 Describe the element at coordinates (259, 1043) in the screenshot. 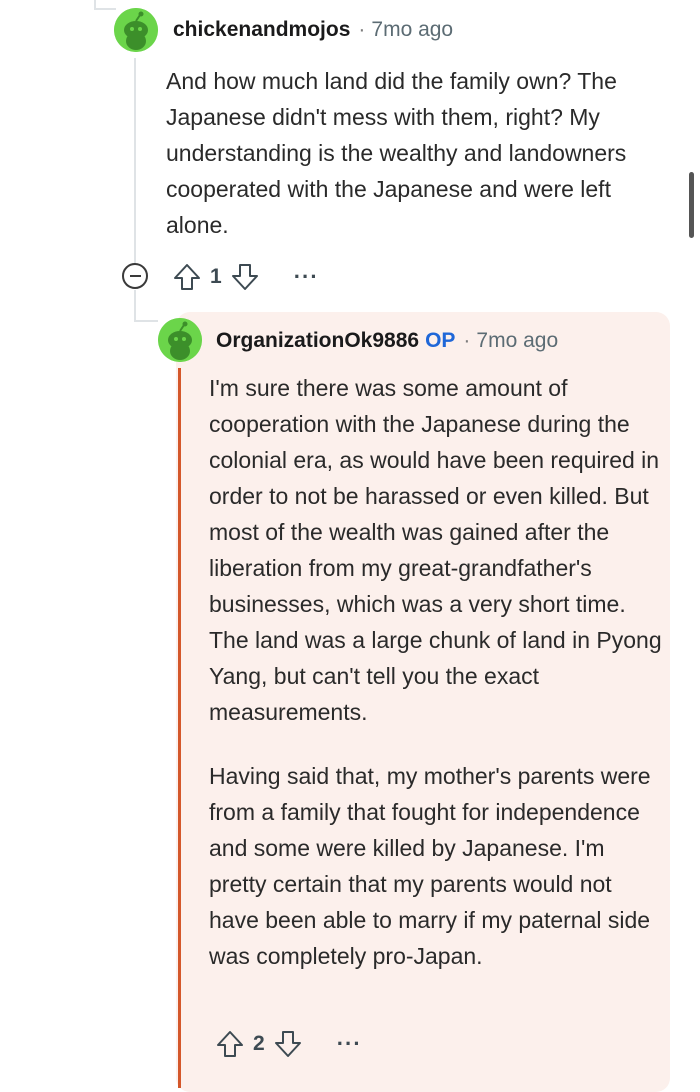

I see `vote-count: 2` at that location.